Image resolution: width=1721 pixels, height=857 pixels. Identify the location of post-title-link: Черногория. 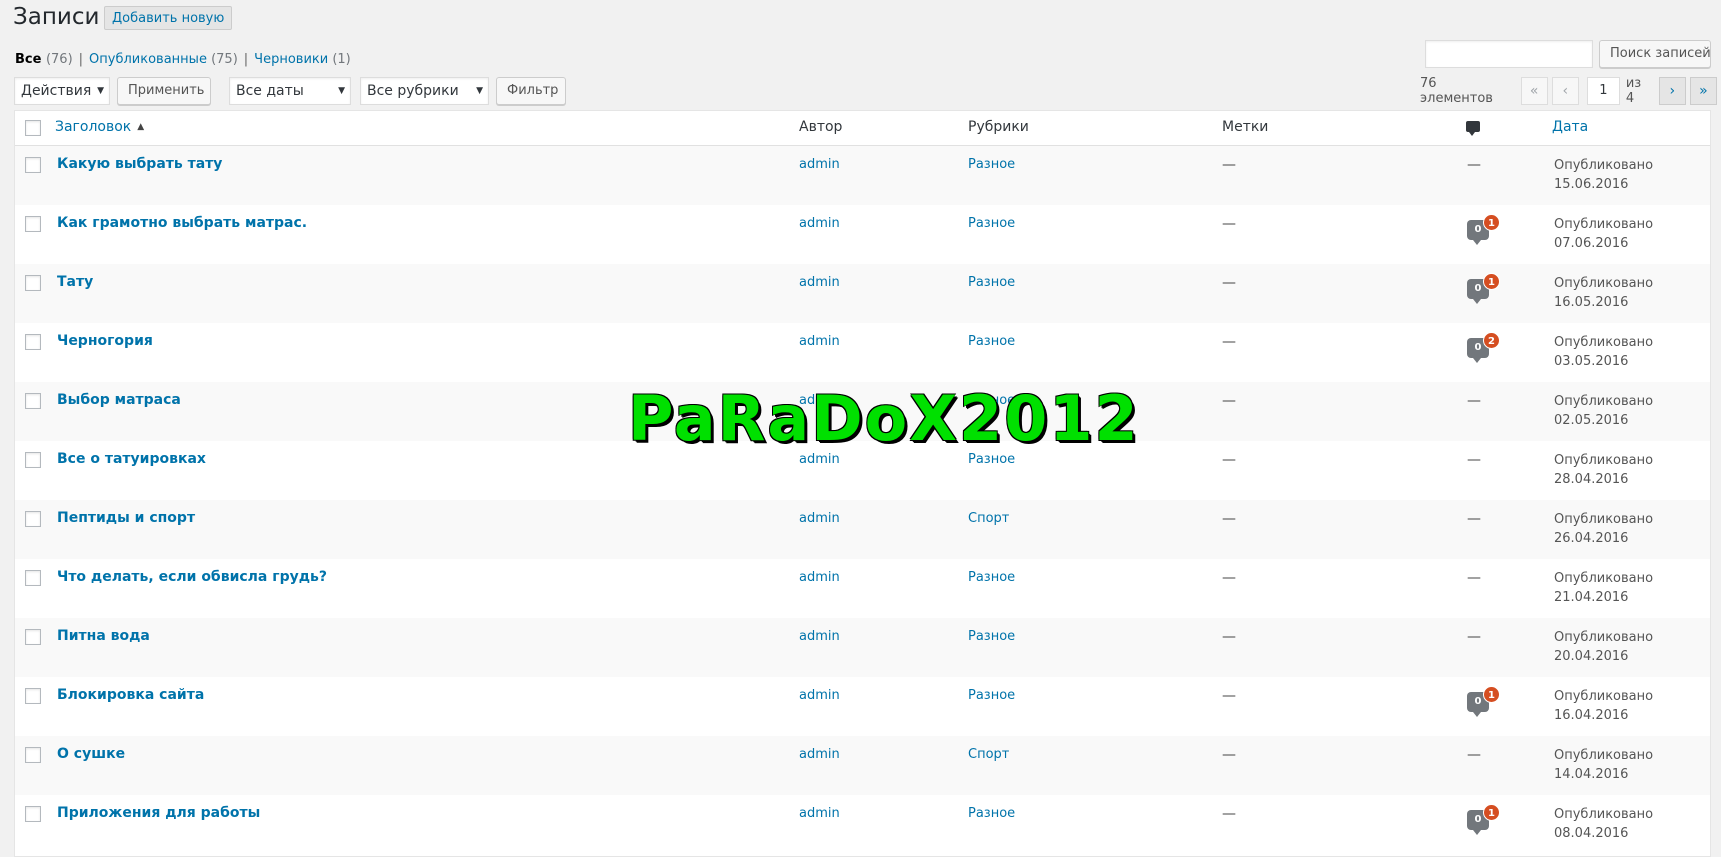
(105, 341).